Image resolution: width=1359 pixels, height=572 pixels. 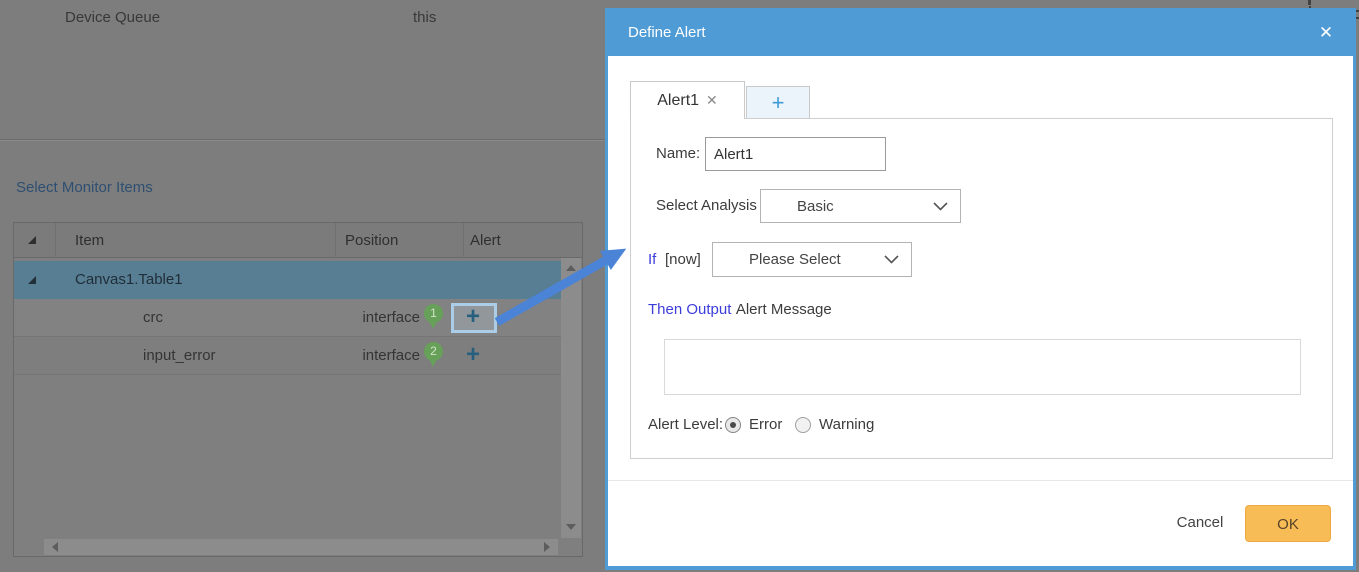 What do you see at coordinates (815, 206) in the screenshot?
I see `analysis-value: Basic` at bounding box center [815, 206].